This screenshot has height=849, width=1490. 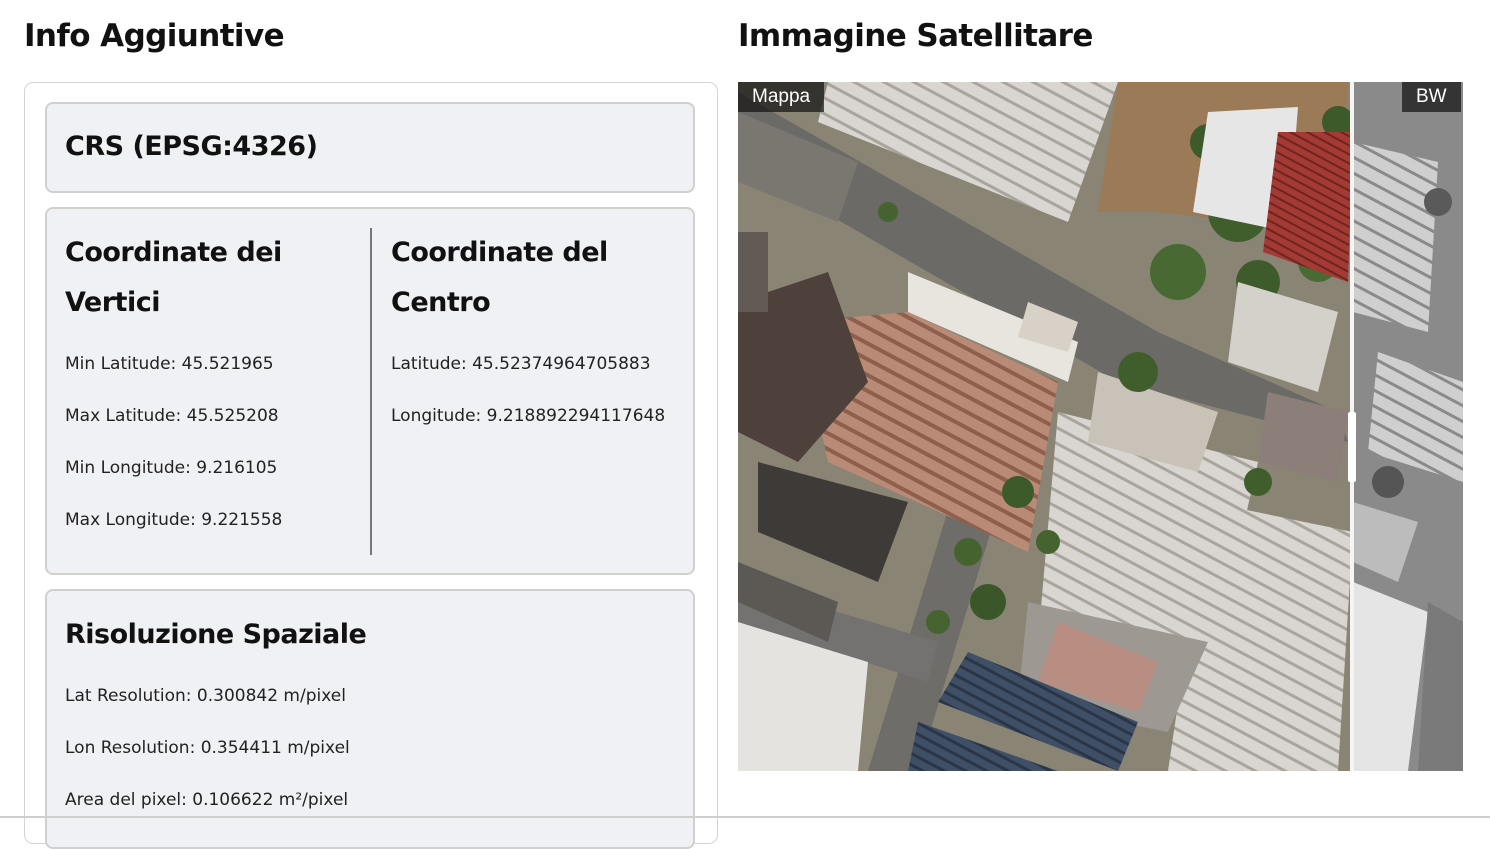 I want to click on vertices-title-line2: Vertici, so click(x=112, y=302).